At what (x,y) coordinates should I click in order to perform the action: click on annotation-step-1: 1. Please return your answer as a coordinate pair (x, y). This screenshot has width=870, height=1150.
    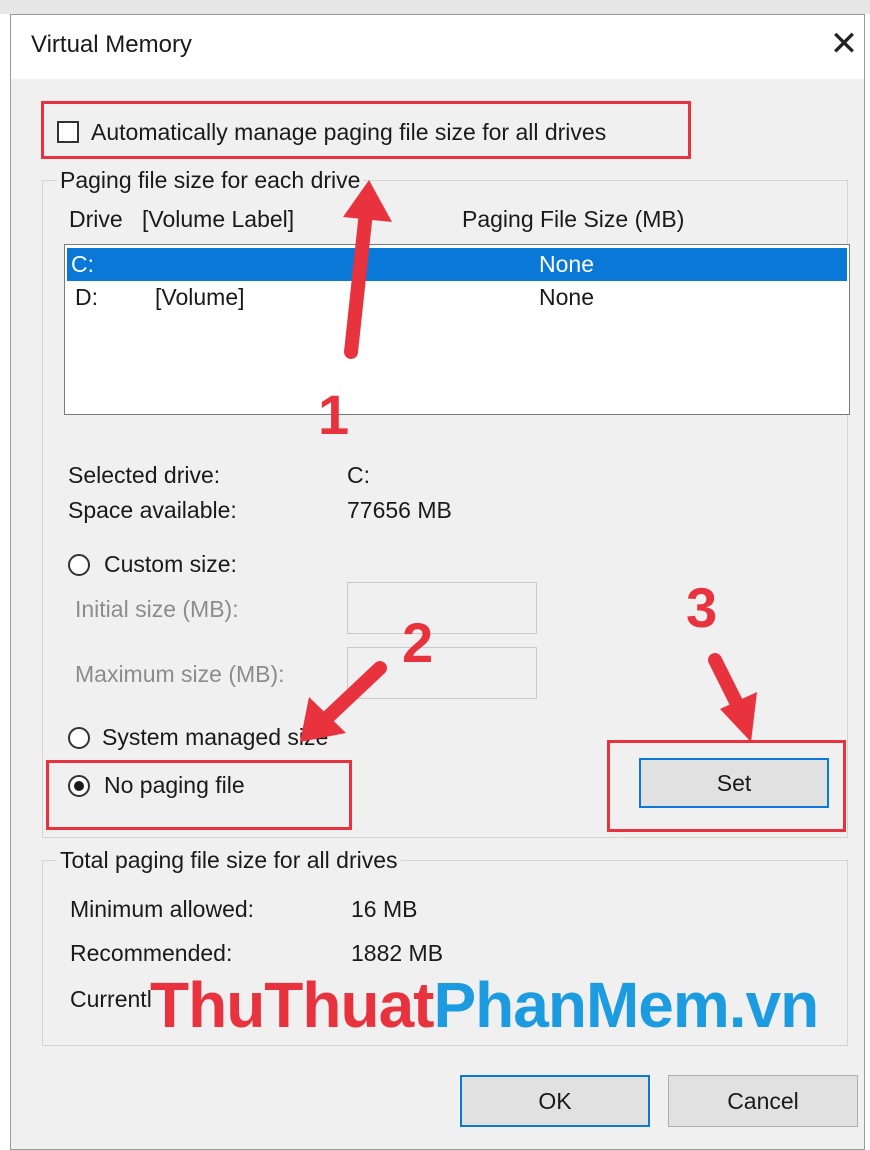
    Looking at the image, I should click on (334, 414).